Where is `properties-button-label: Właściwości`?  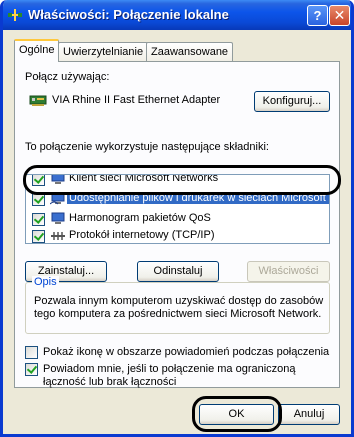 properties-button-label: Właściwości is located at coordinates (288, 271).